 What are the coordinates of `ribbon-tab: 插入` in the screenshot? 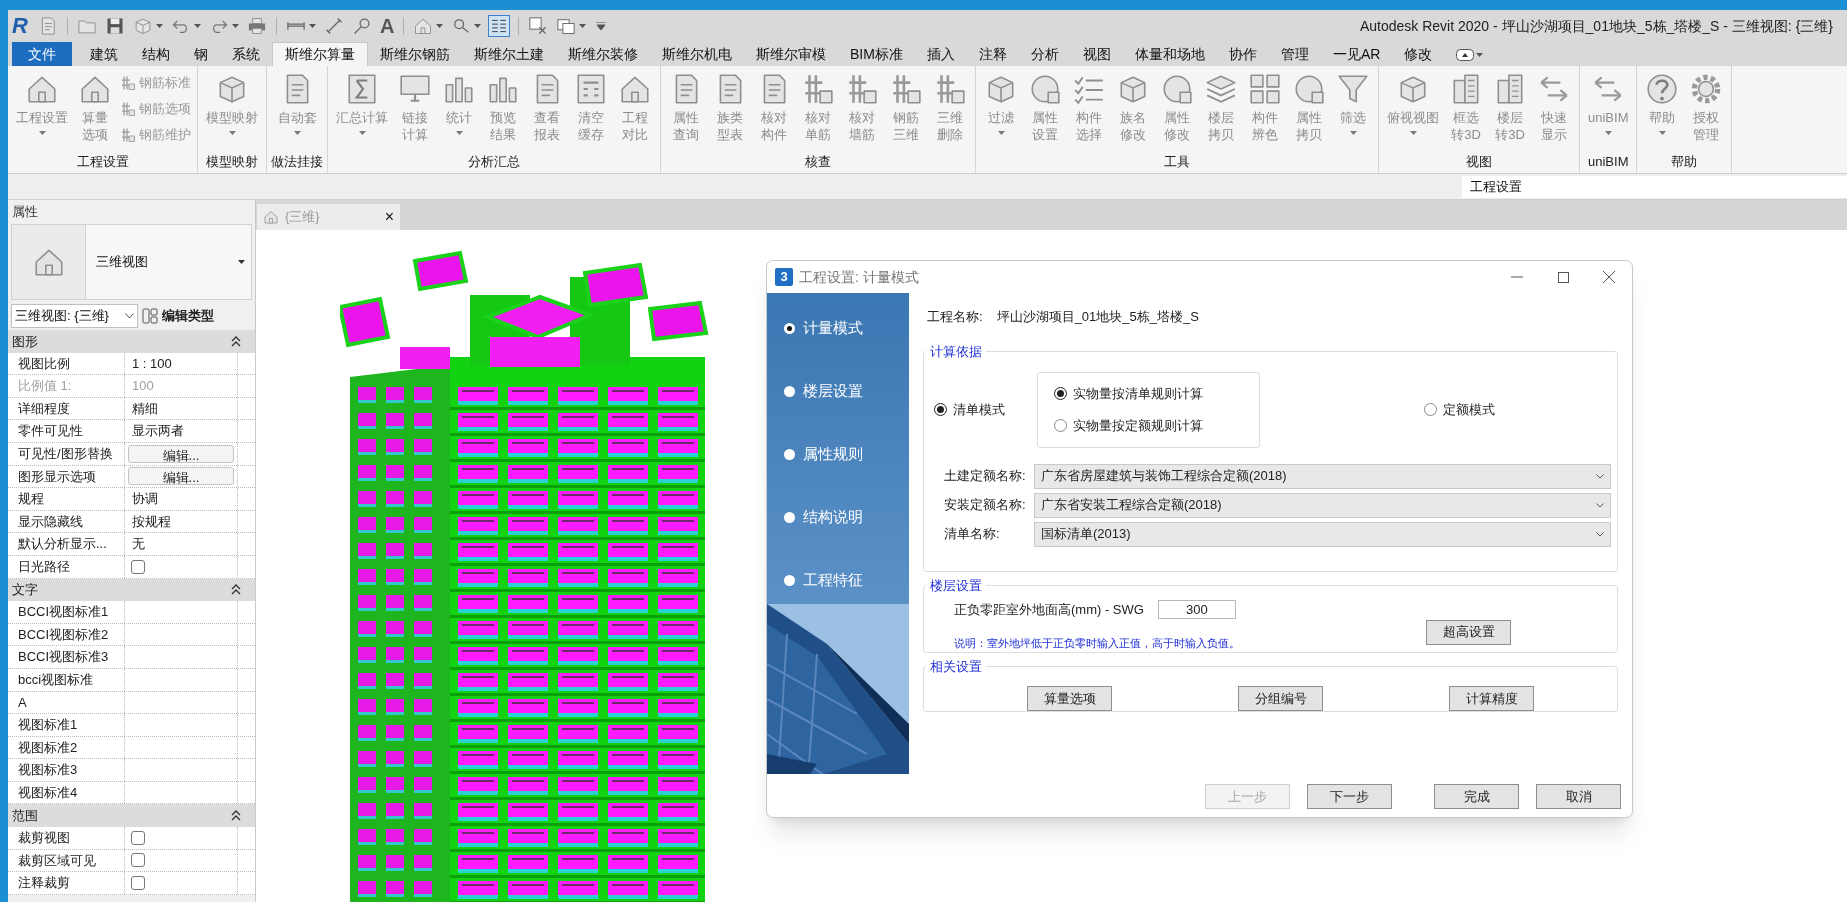 It's located at (940, 54).